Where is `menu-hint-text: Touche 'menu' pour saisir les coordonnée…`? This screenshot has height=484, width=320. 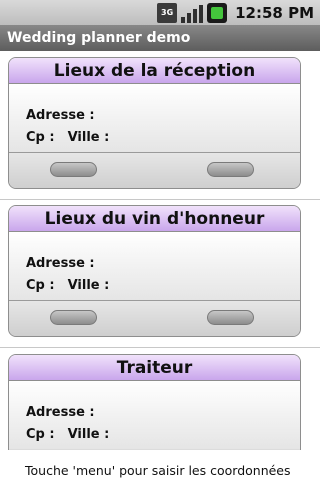 menu-hint-text: Touche 'menu' pour saisir les coordonnée… is located at coordinates (158, 470).